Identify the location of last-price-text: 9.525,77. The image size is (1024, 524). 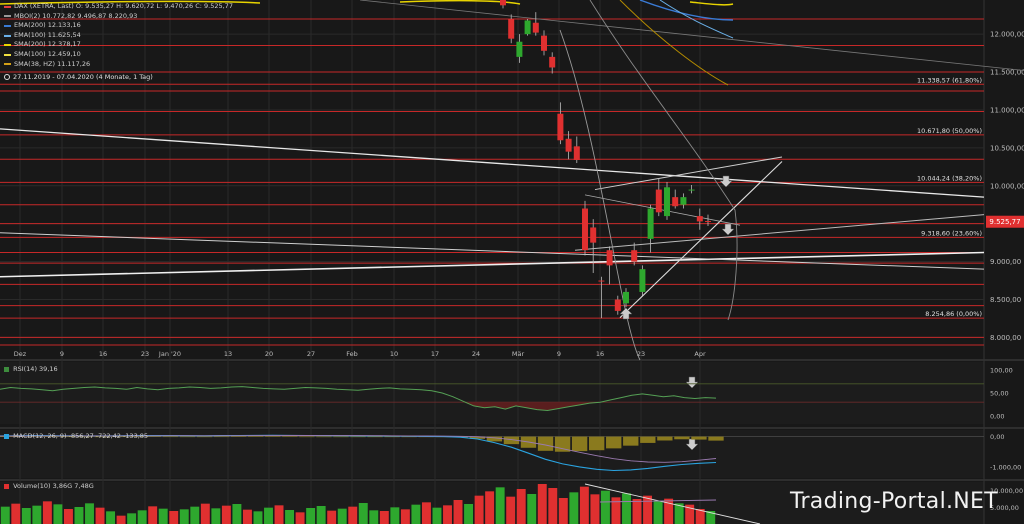
(1004, 222).